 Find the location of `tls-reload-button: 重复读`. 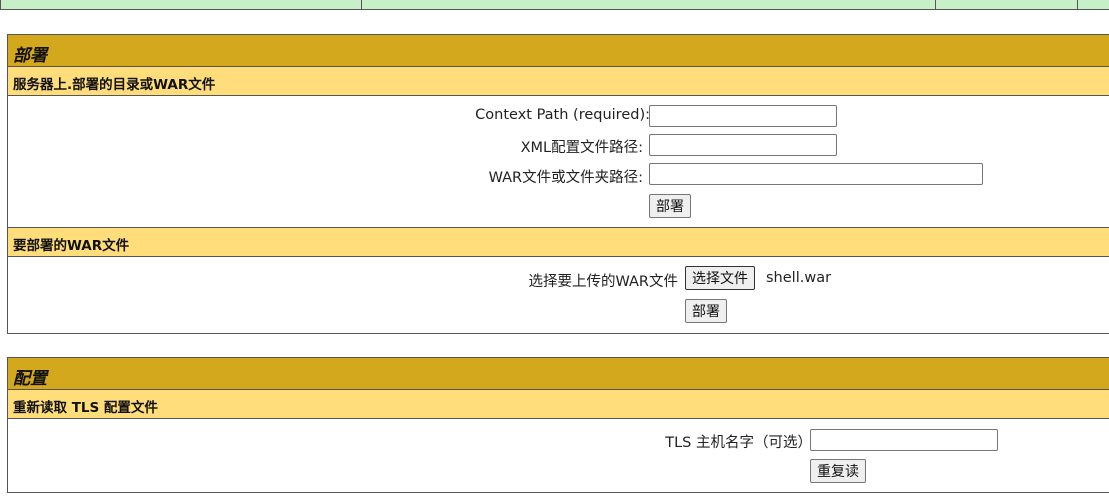

tls-reload-button: 重复读 is located at coordinates (838, 471).